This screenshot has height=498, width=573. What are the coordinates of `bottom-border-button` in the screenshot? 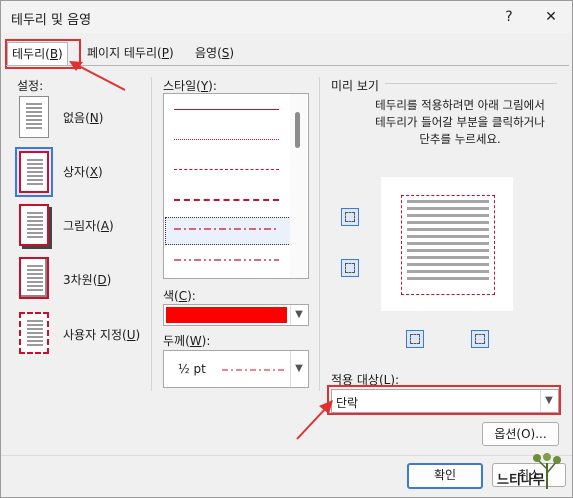 It's located at (350, 268).